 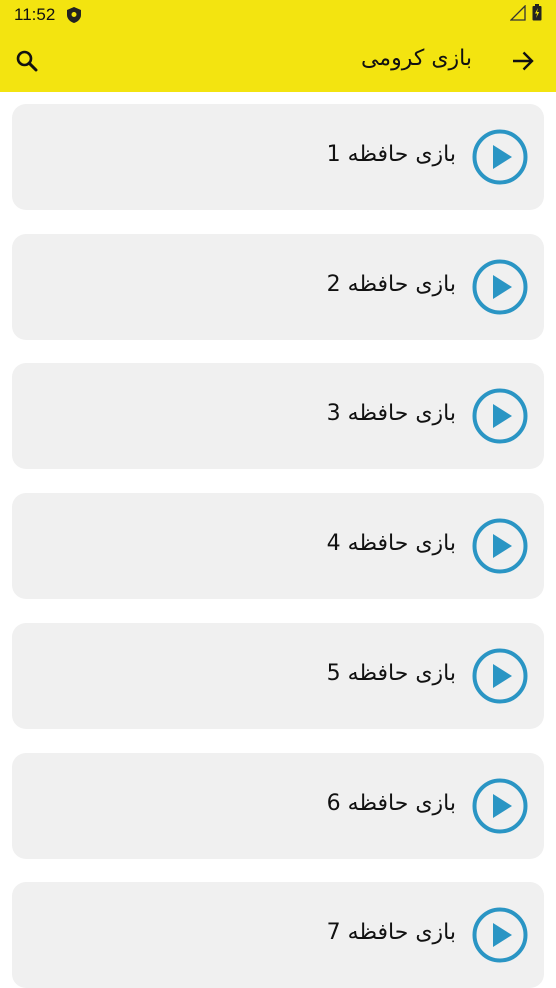 I want to click on shield-icon, so click(x=74, y=15).